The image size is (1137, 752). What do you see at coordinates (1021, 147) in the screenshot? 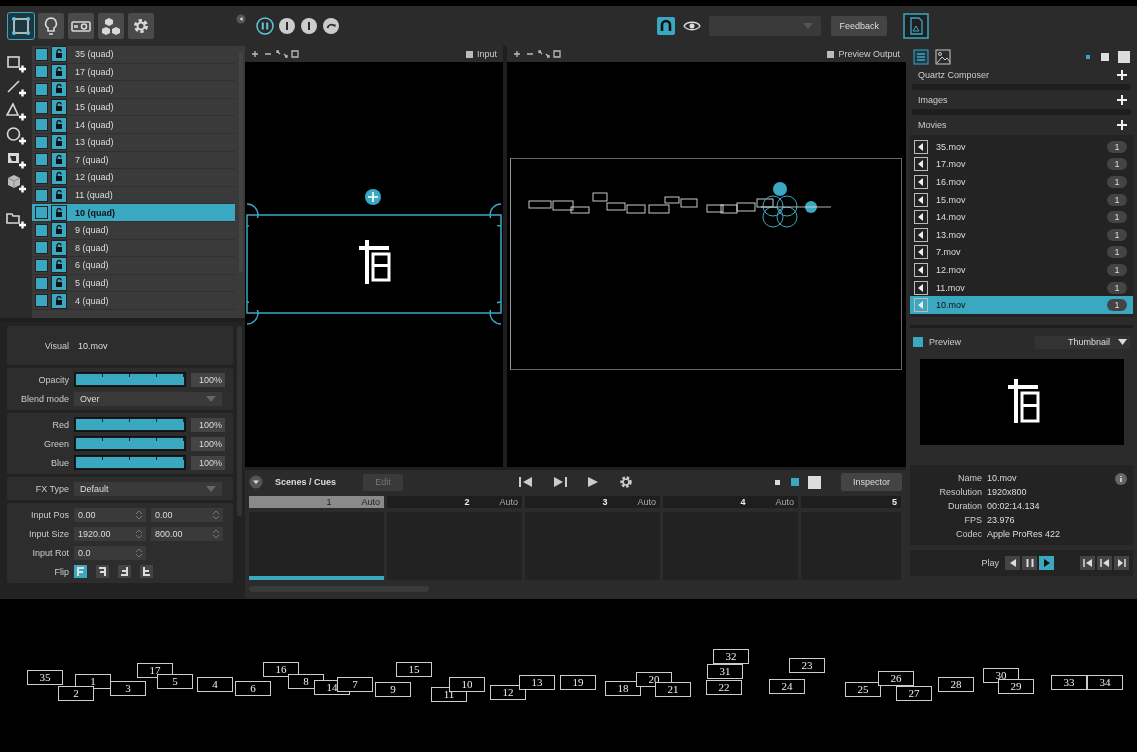
I see `movie-row: 35.mov 1` at bounding box center [1021, 147].